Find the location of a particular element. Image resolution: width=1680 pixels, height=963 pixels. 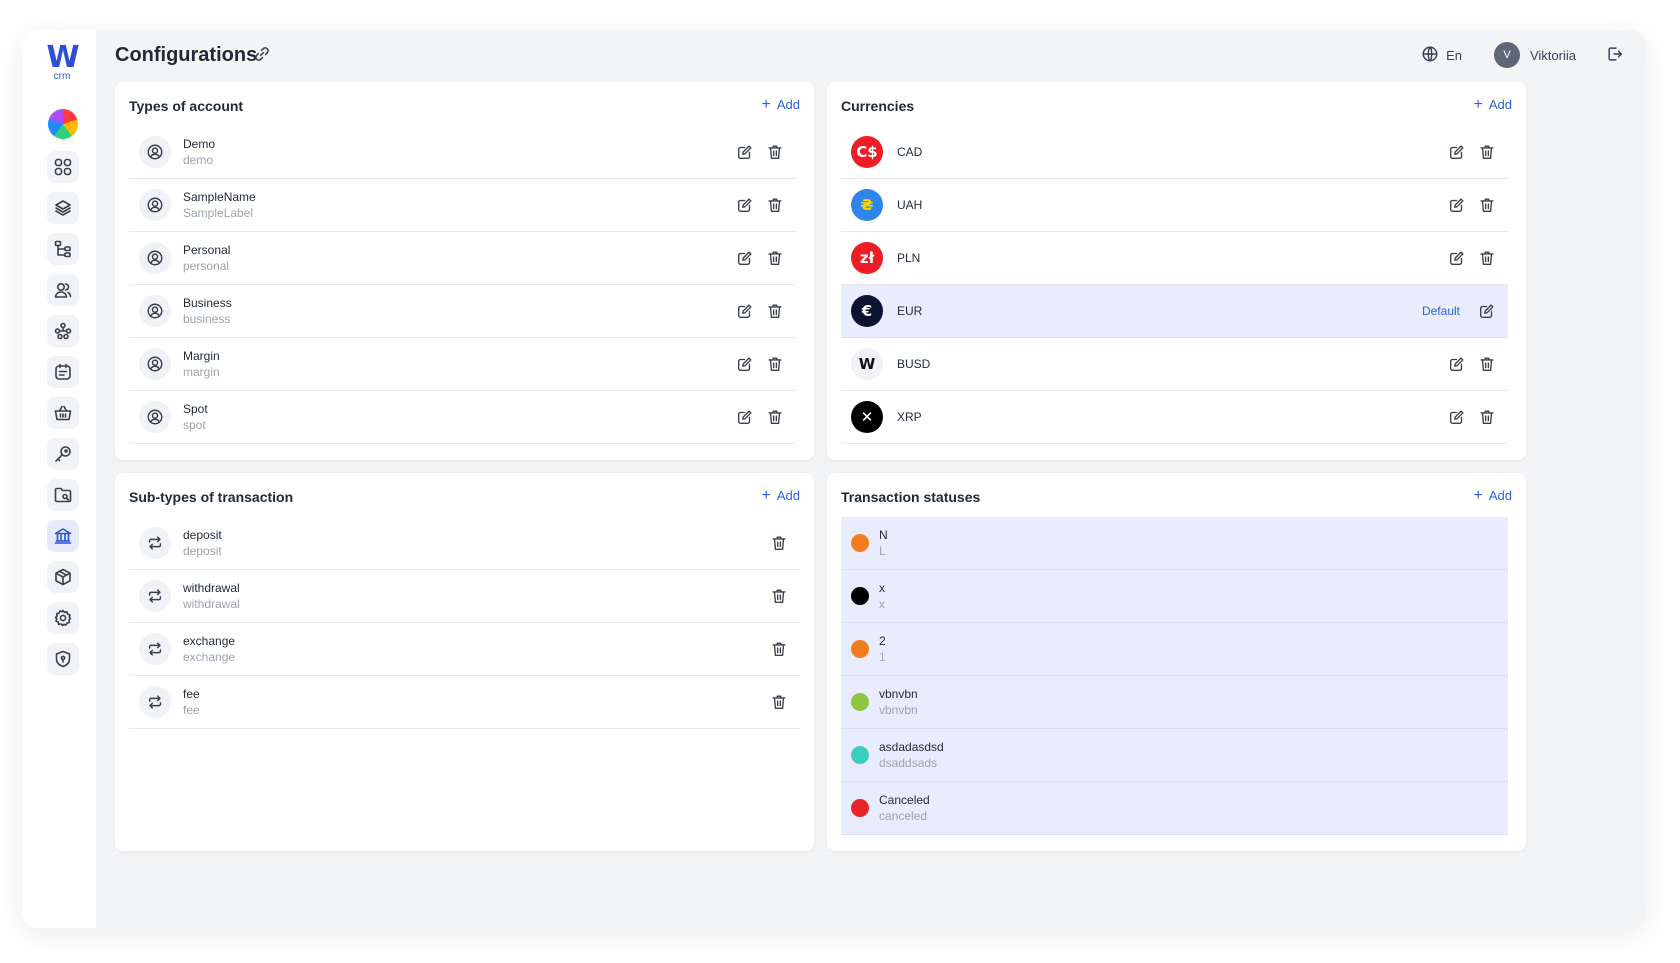

logout-icon is located at coordinates (1615, 55).